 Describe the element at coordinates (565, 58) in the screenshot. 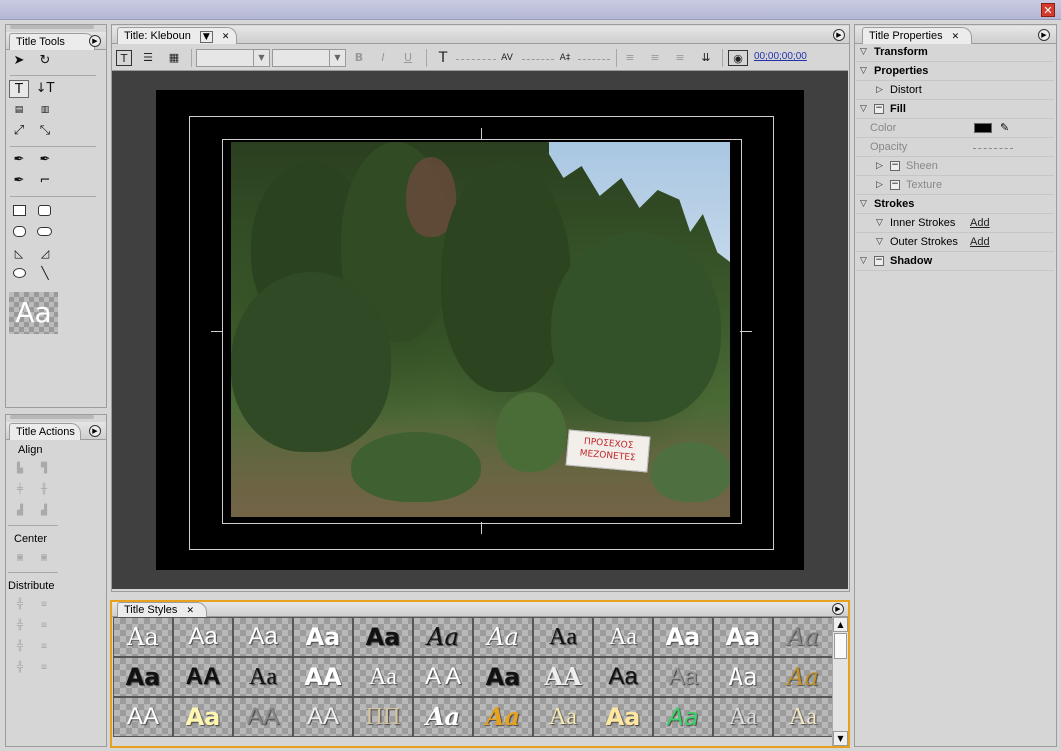

I see `leading-icon: A‡` at that location.